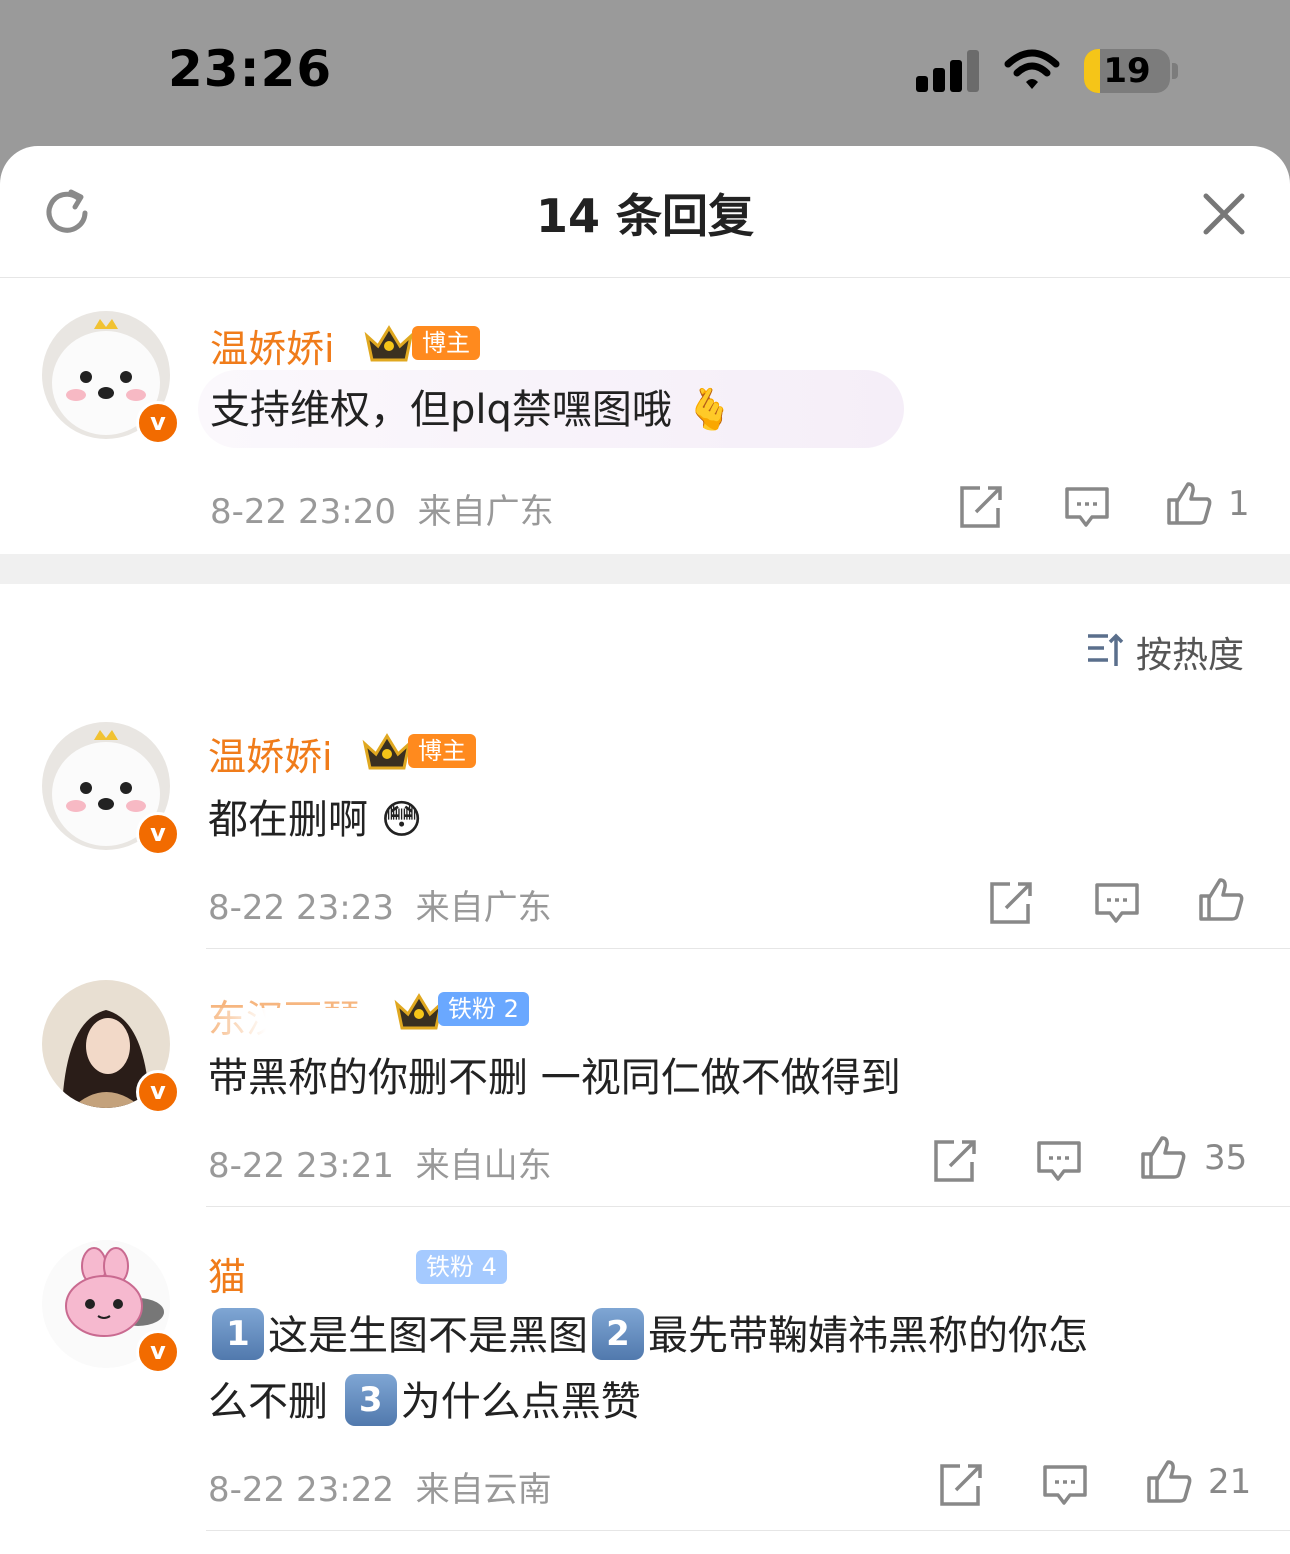  Describe the element at coordinates (947, 71) in the screenshot. I see `cellular-signal-icon` at that location.